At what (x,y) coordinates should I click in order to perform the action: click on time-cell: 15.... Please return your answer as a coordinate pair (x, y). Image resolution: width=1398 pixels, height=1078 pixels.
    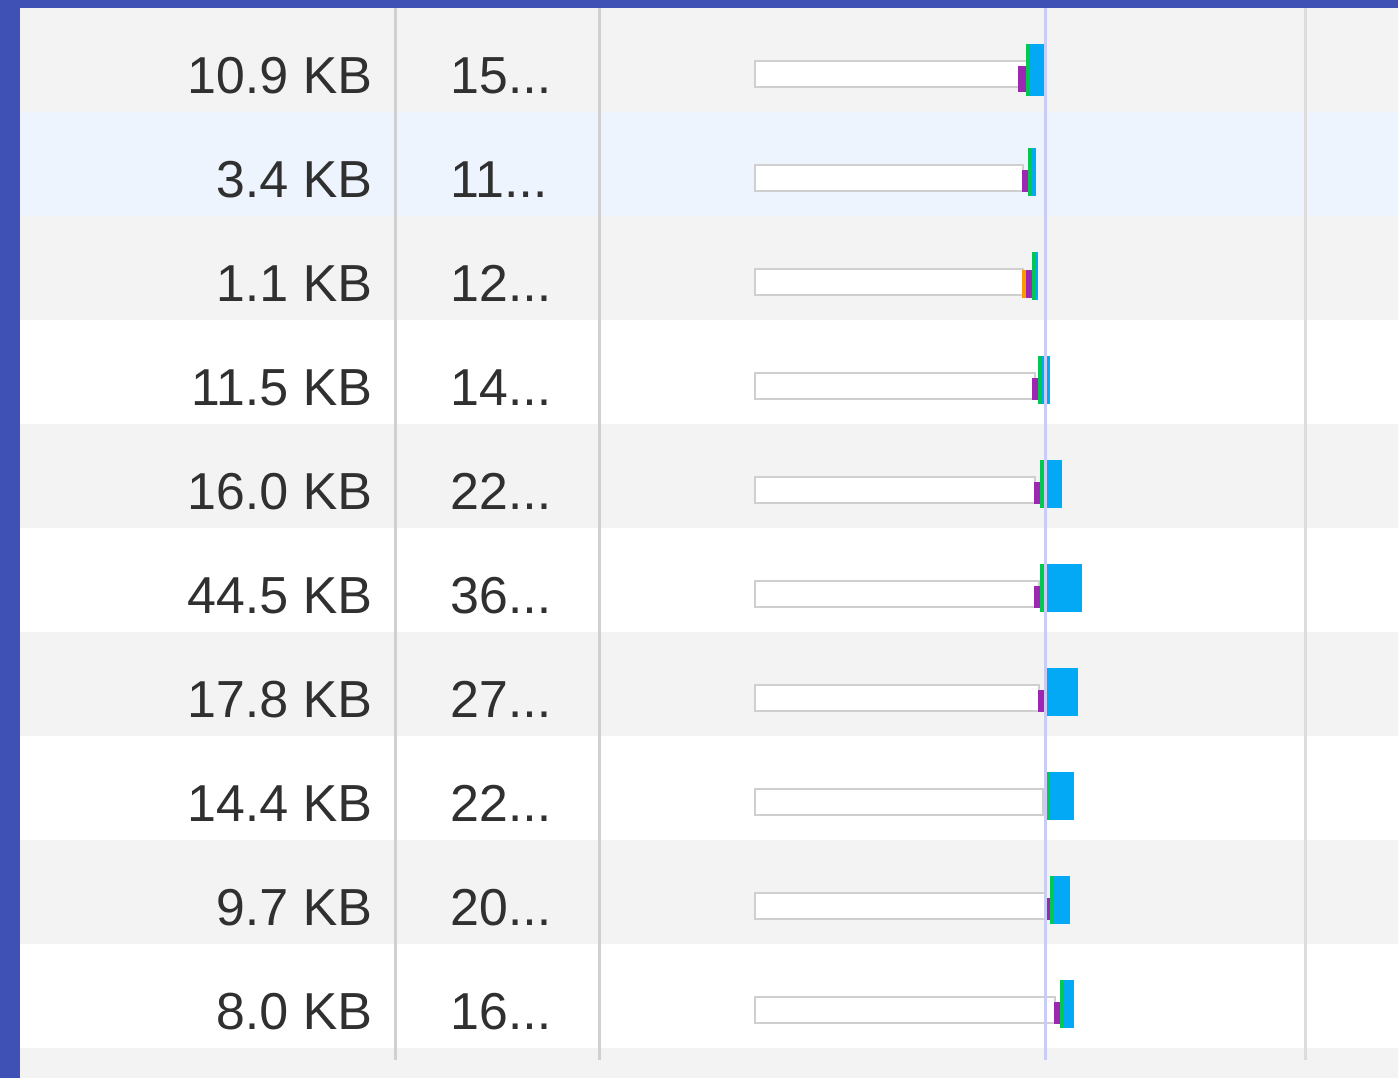
    Looking at the image, I should click on (501, 76).